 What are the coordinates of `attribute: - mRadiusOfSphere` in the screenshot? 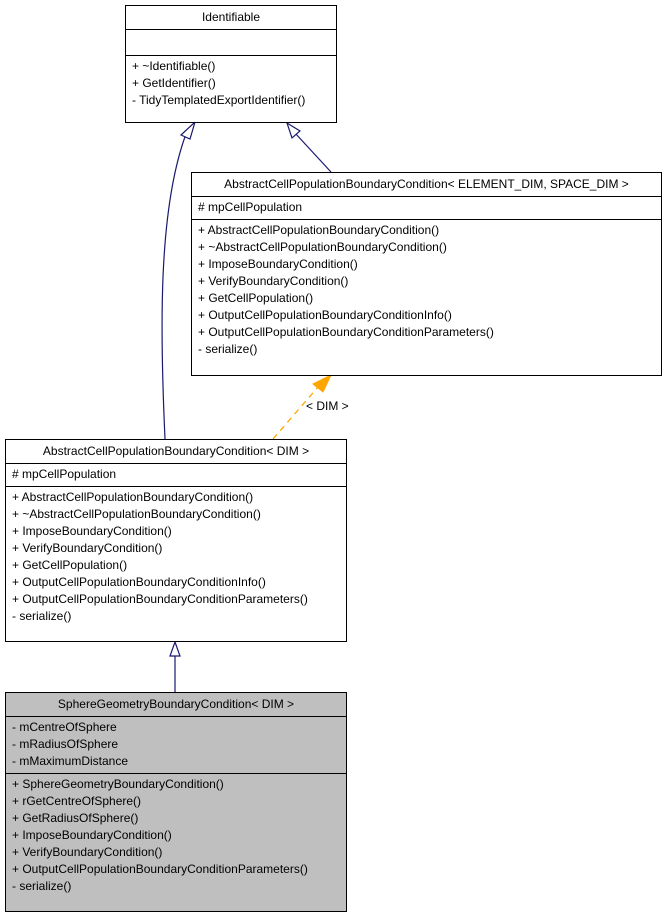 It's located at (65, 744).